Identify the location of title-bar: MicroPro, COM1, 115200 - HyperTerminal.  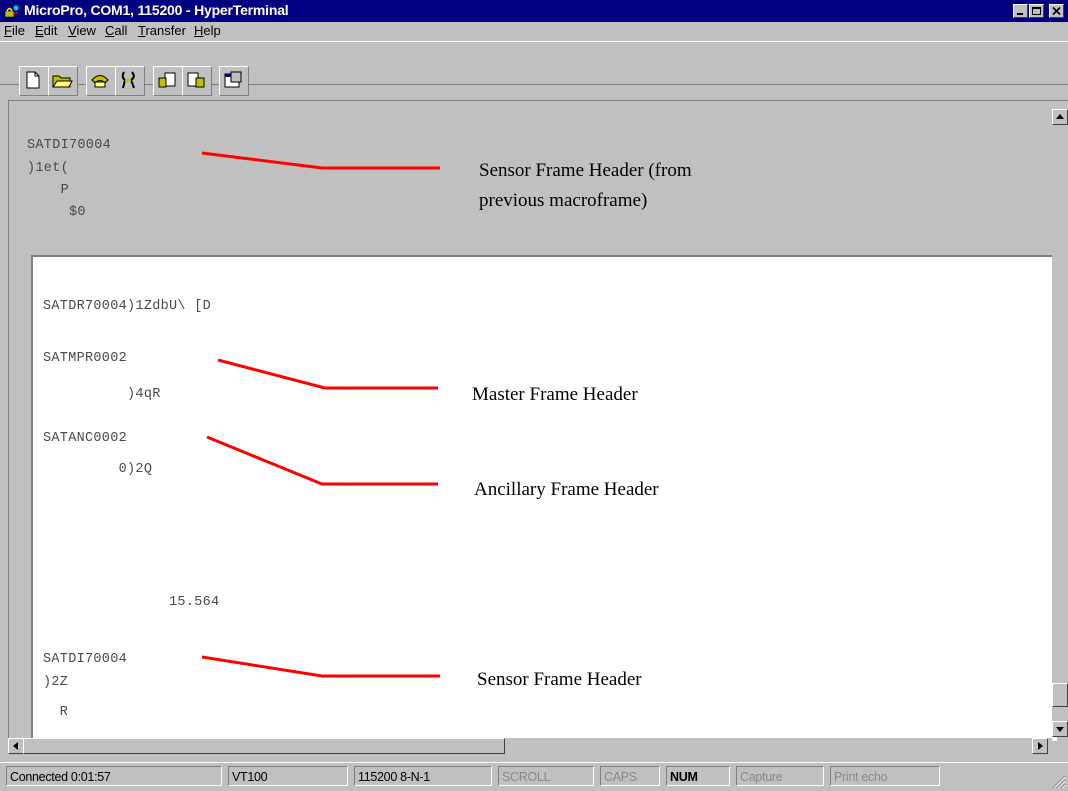
(534, 11).